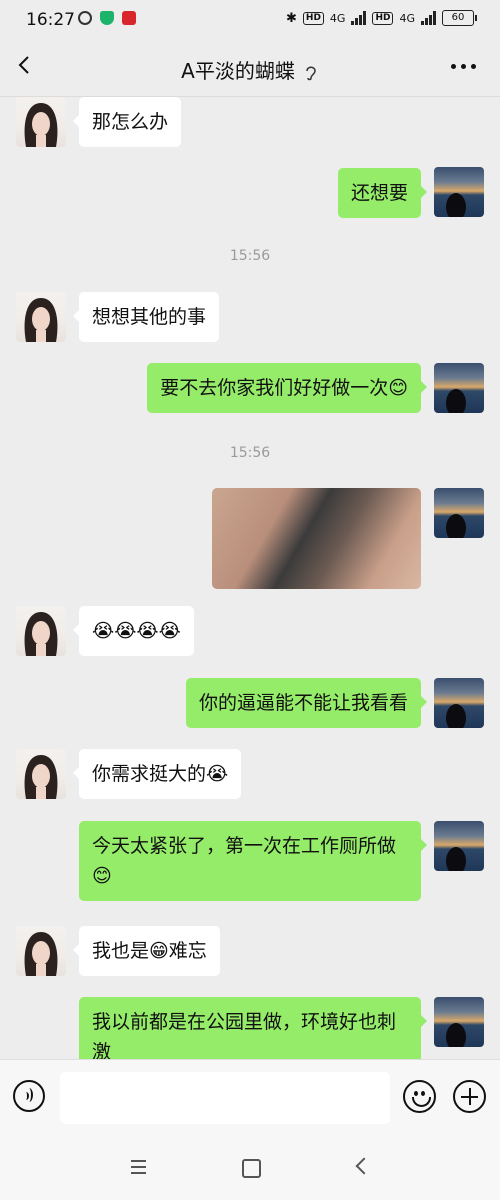 Image resolution: width=500 pixels, height=1200 pixels. I want to click on more-icon, so click(463, 66).